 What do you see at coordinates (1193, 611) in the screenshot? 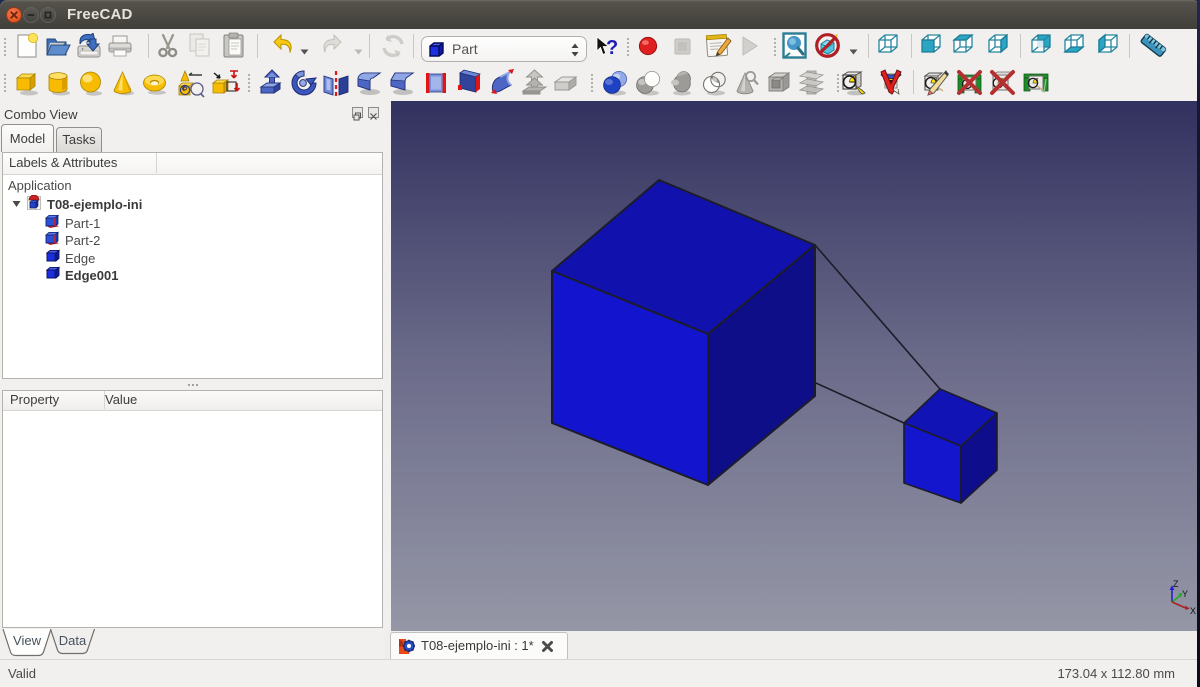
I see `svg-text: X` at bounding box center [1193, 611].